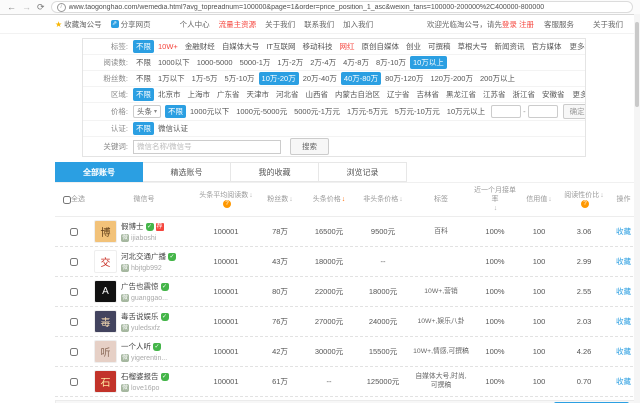 The width and height of the screenshot is (640, 403). What do you see at coordinates (317, 111) in the screenshot?
I see `filter-option: 5000元-1万元` at bounding box center [317, 111].